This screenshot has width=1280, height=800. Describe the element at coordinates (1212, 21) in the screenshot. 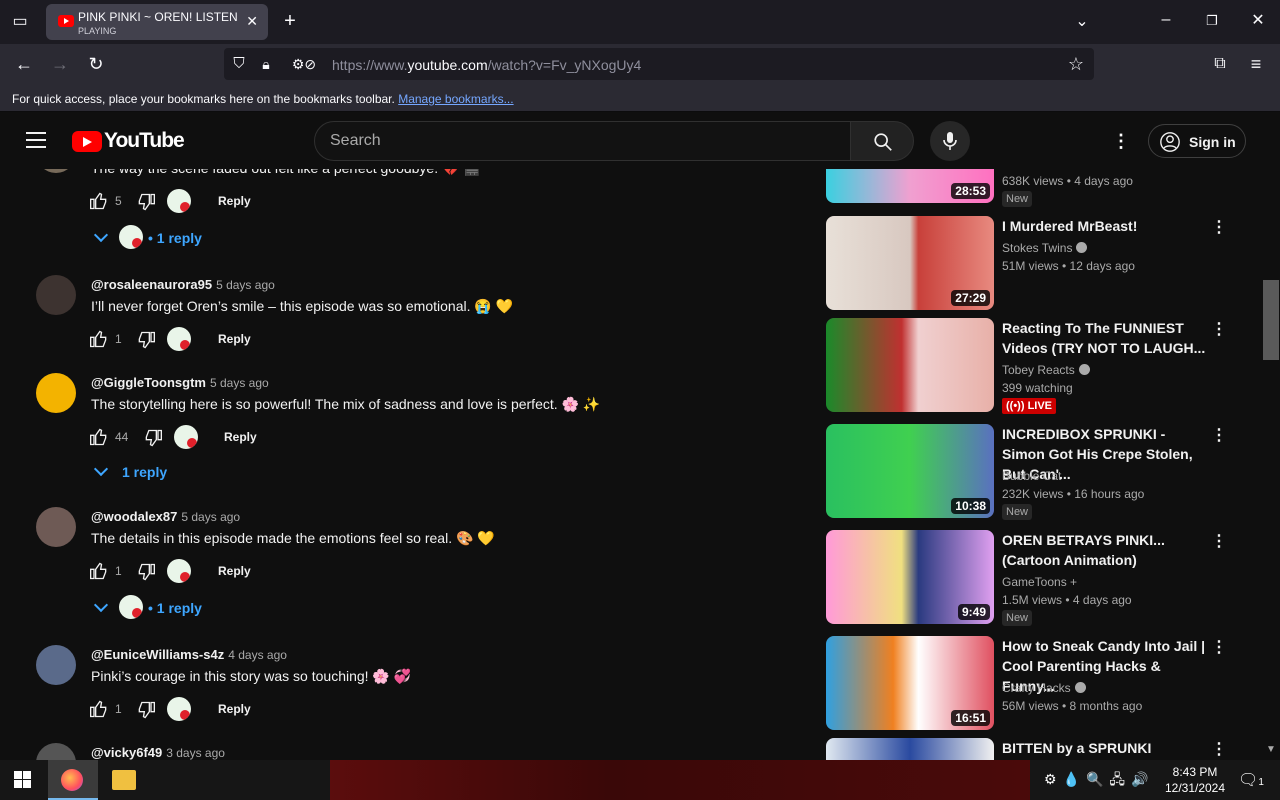

I see `restore-icon: ❐` at that location.